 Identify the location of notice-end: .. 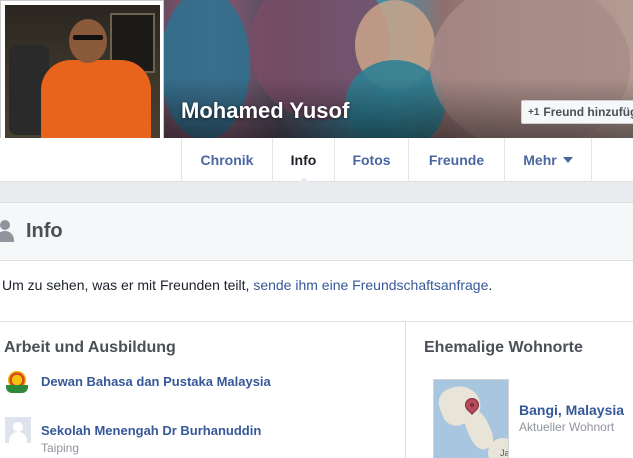
(490, 285).